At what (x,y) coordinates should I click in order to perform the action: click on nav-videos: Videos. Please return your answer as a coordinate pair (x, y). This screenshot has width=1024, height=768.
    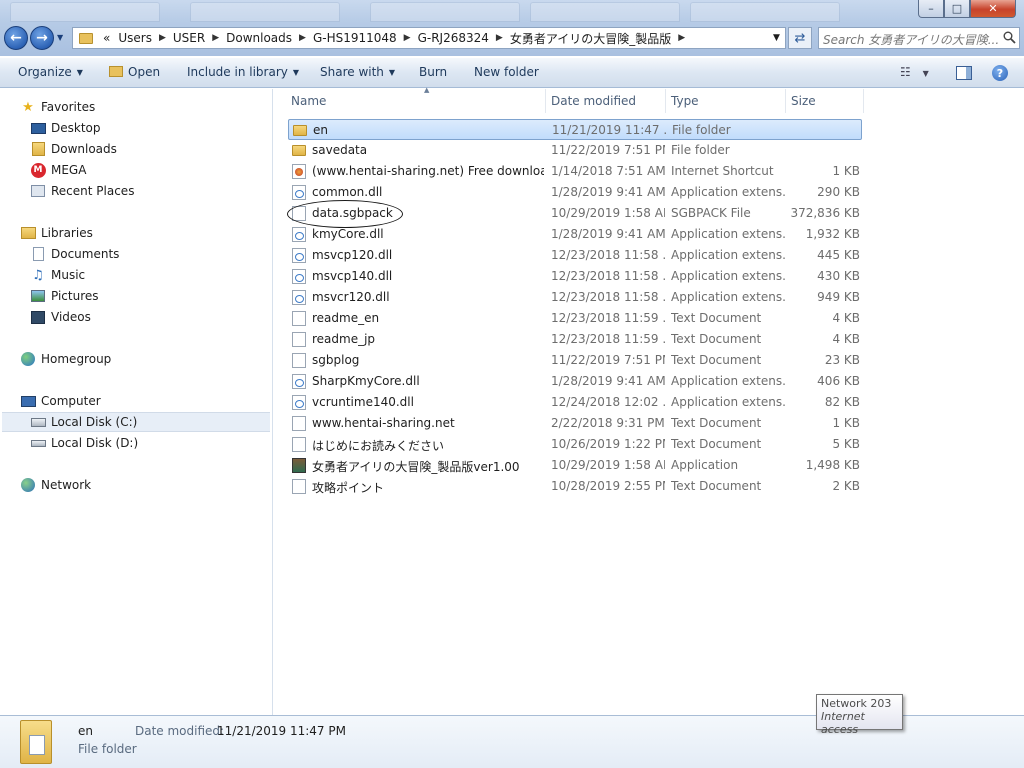
    Looking at the image, I should click on (60, 317).